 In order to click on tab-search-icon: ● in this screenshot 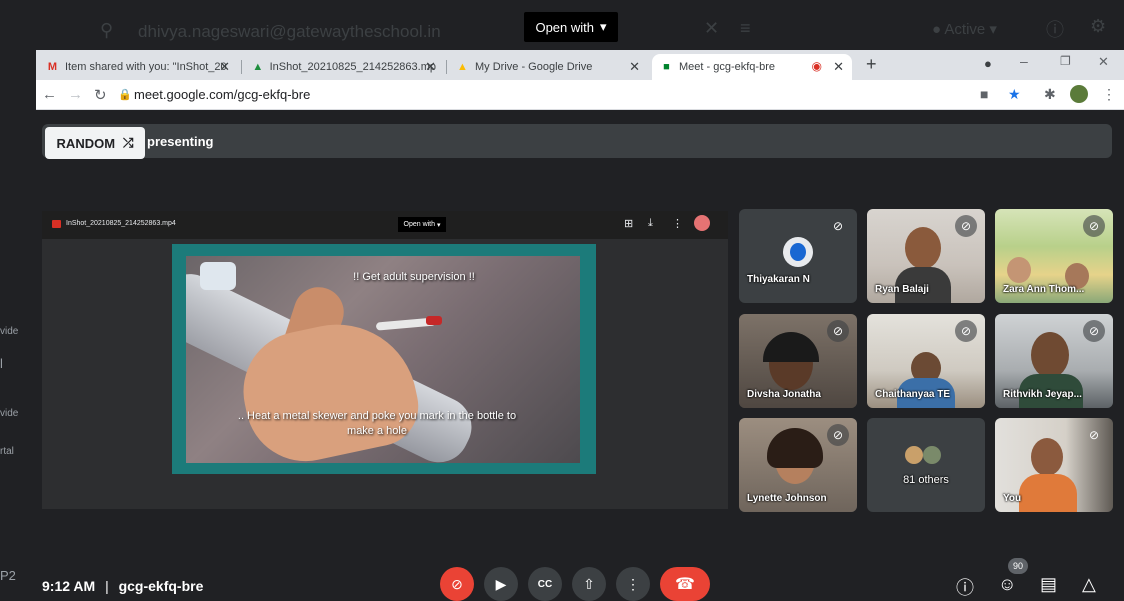, I will do `click(988, 63)`.